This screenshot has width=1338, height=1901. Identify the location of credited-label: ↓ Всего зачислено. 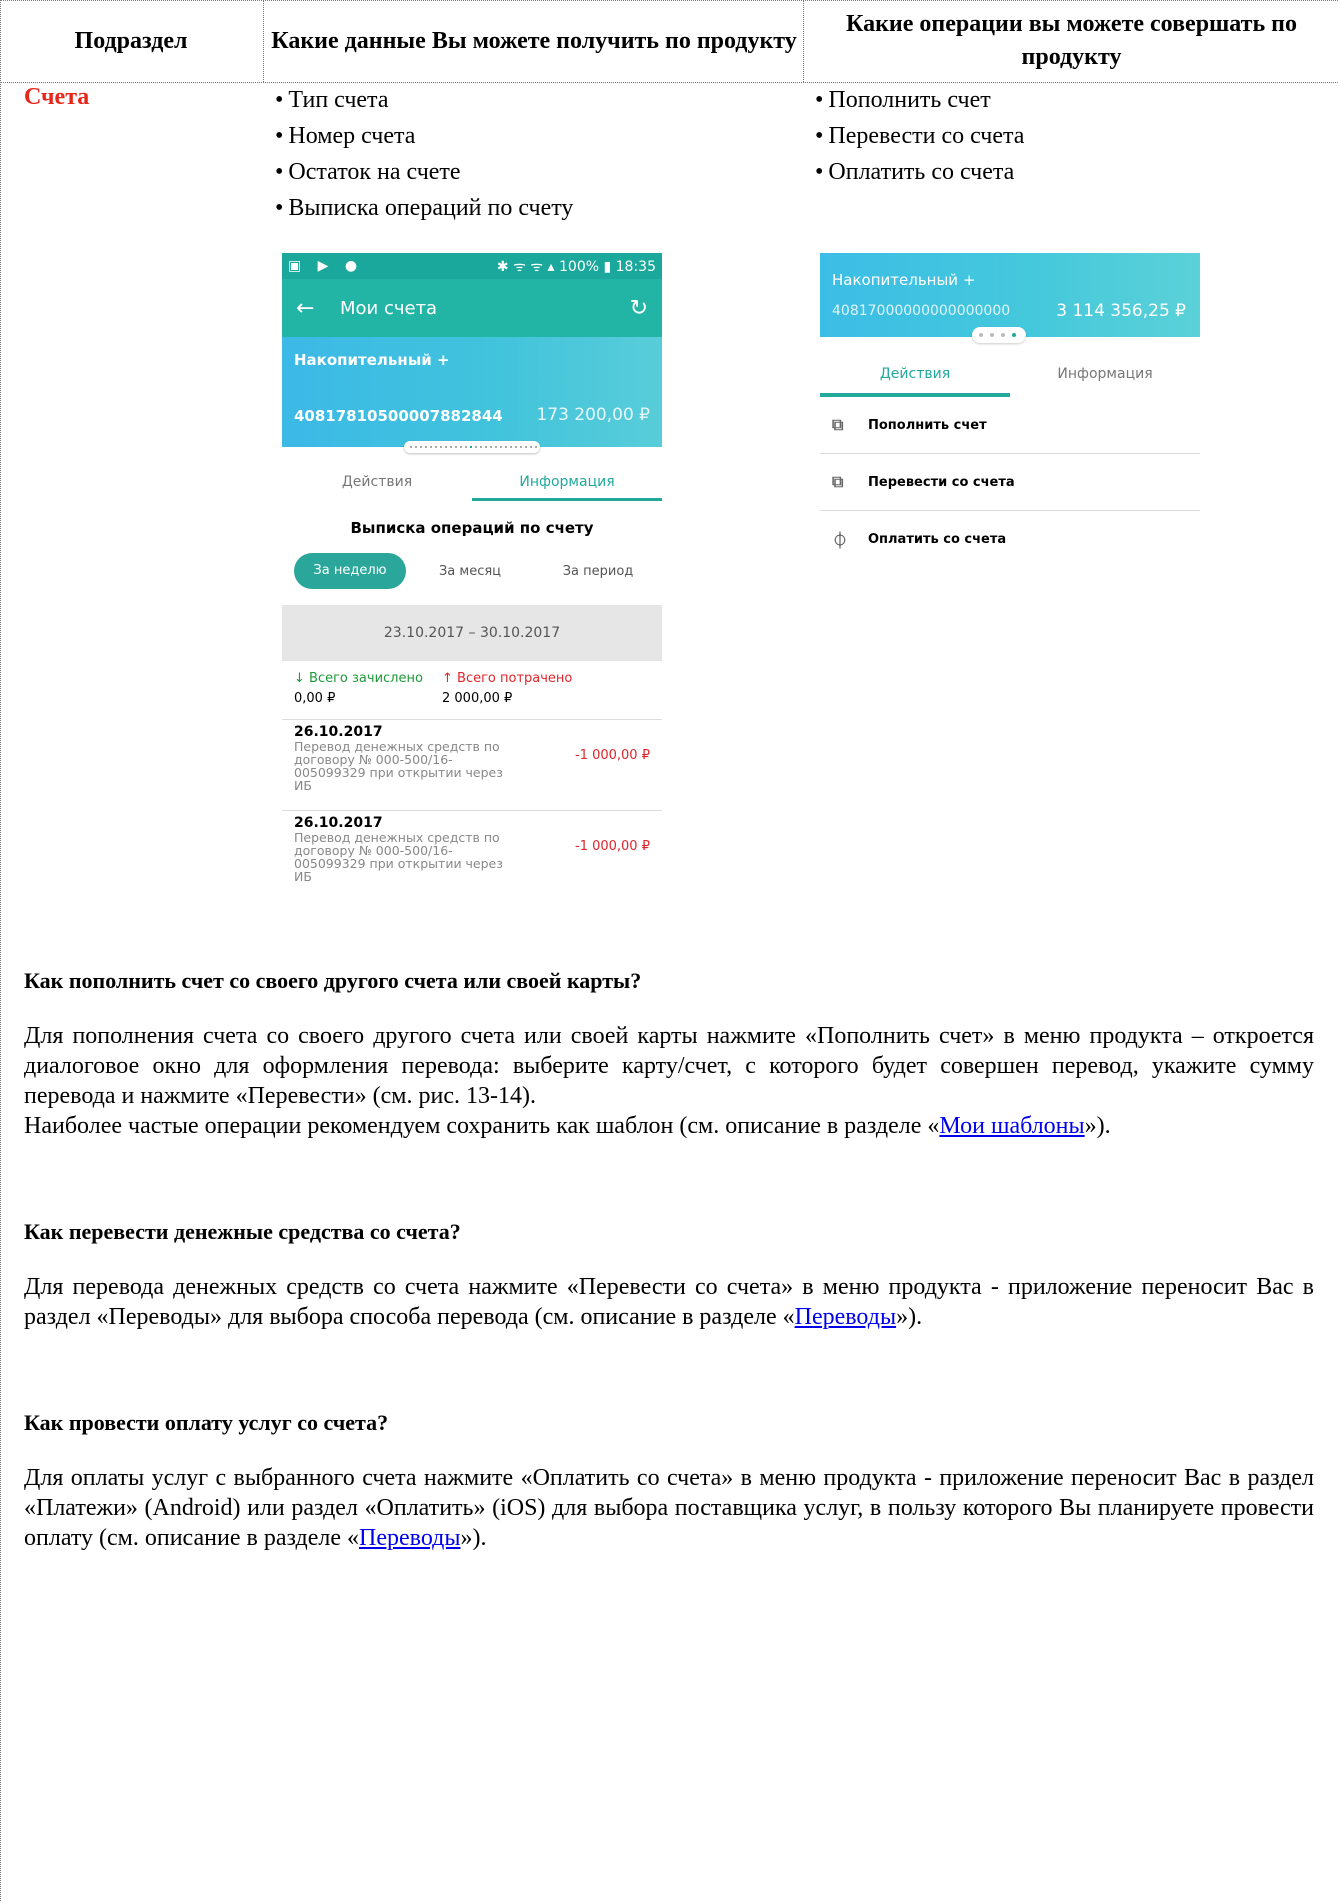
(358, 678).